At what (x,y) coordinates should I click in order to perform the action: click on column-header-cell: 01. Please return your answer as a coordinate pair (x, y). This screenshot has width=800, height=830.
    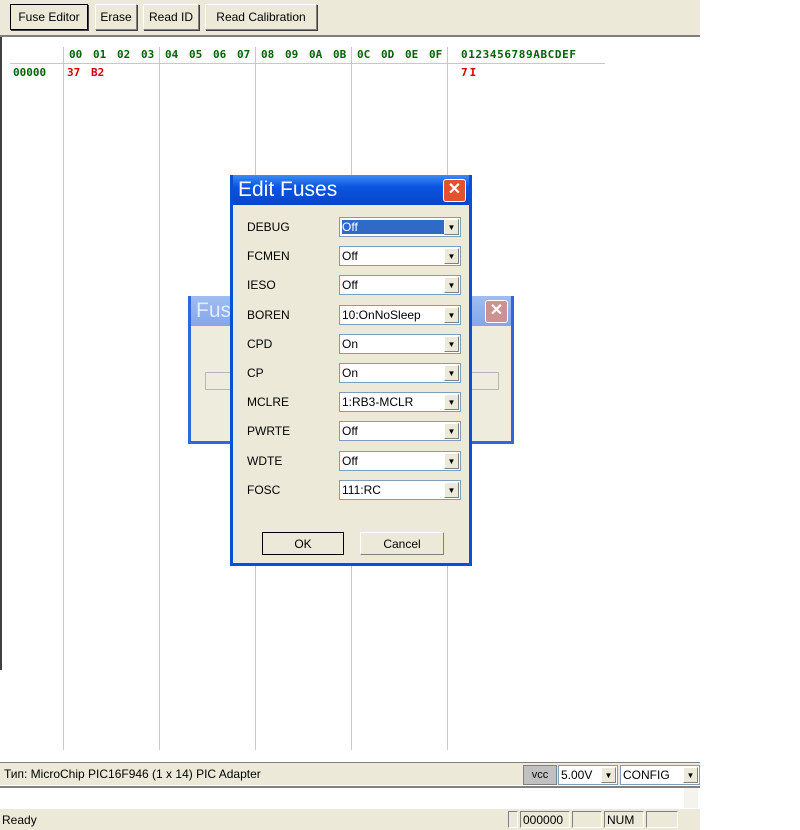
    Looking at the image, I should click on (100, 54).